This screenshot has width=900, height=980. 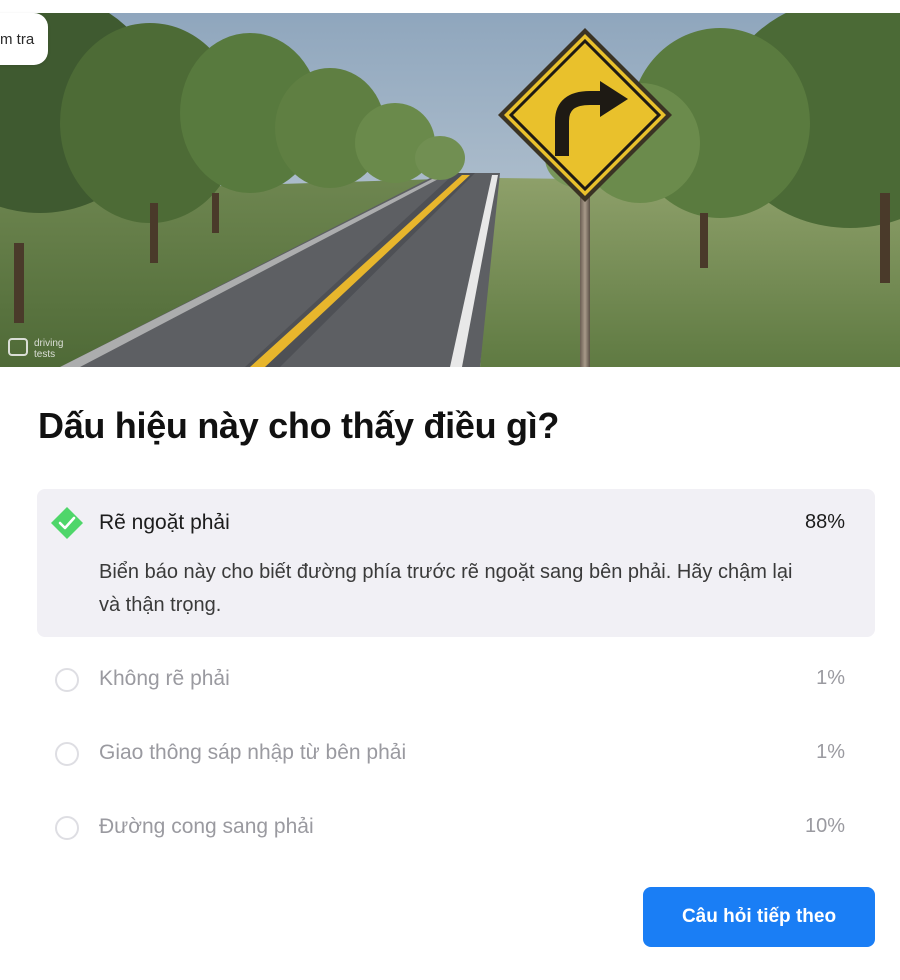 What do you see at coordinates (48, 343) in the screenshot?
I see `watermark-line1: driving` at bounding box center [48, 343].